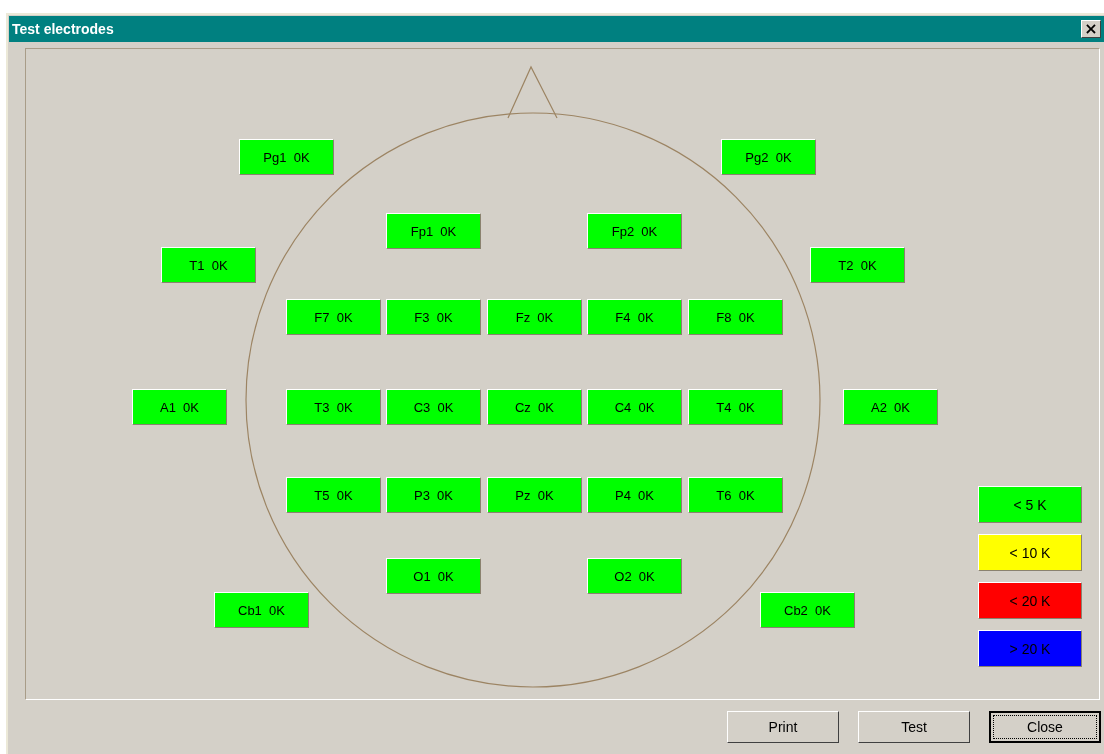 The image size is (1104, 754). Describe the element at coordinates (634, 407) in the screenshot. I see `electrode-indicator: C4 0K` at that location.